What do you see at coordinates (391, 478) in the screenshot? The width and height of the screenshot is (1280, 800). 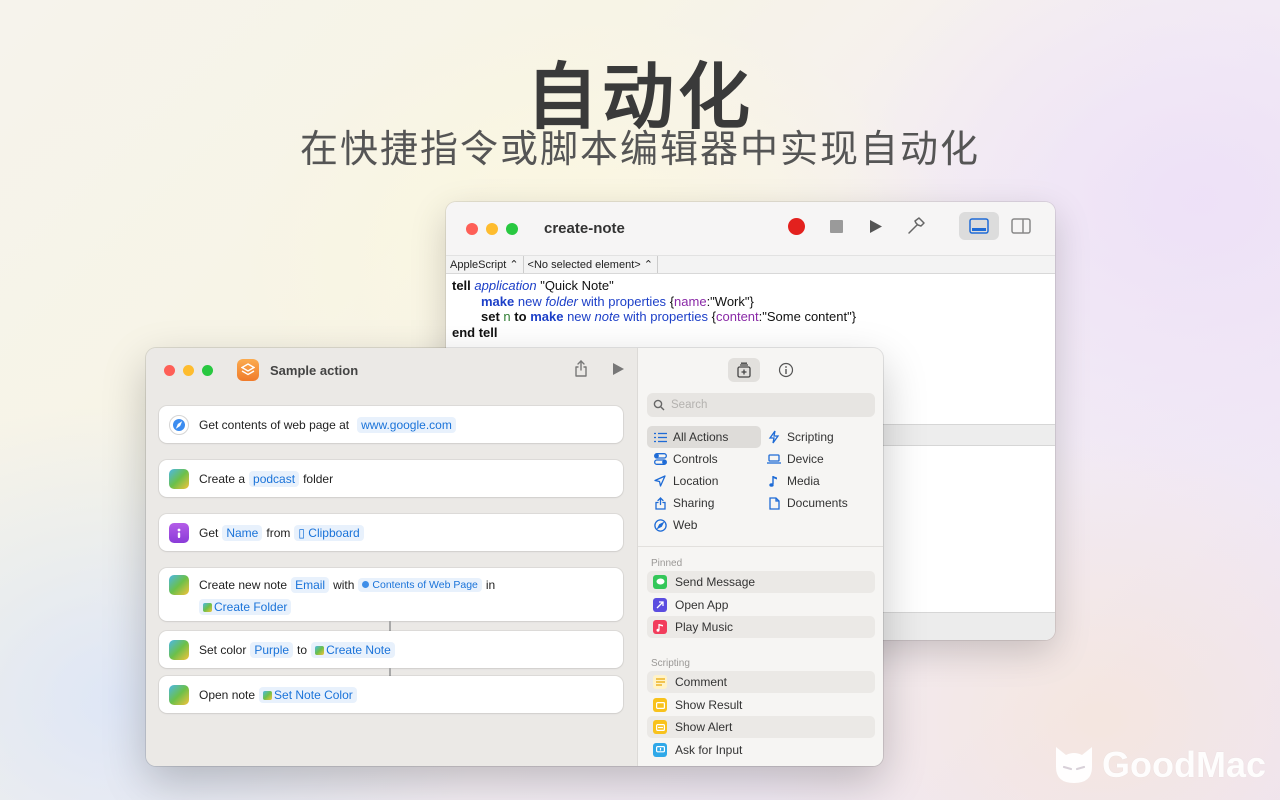 I see `action-create-folder: Create a podcast folder` at bounding box center [391, 478].